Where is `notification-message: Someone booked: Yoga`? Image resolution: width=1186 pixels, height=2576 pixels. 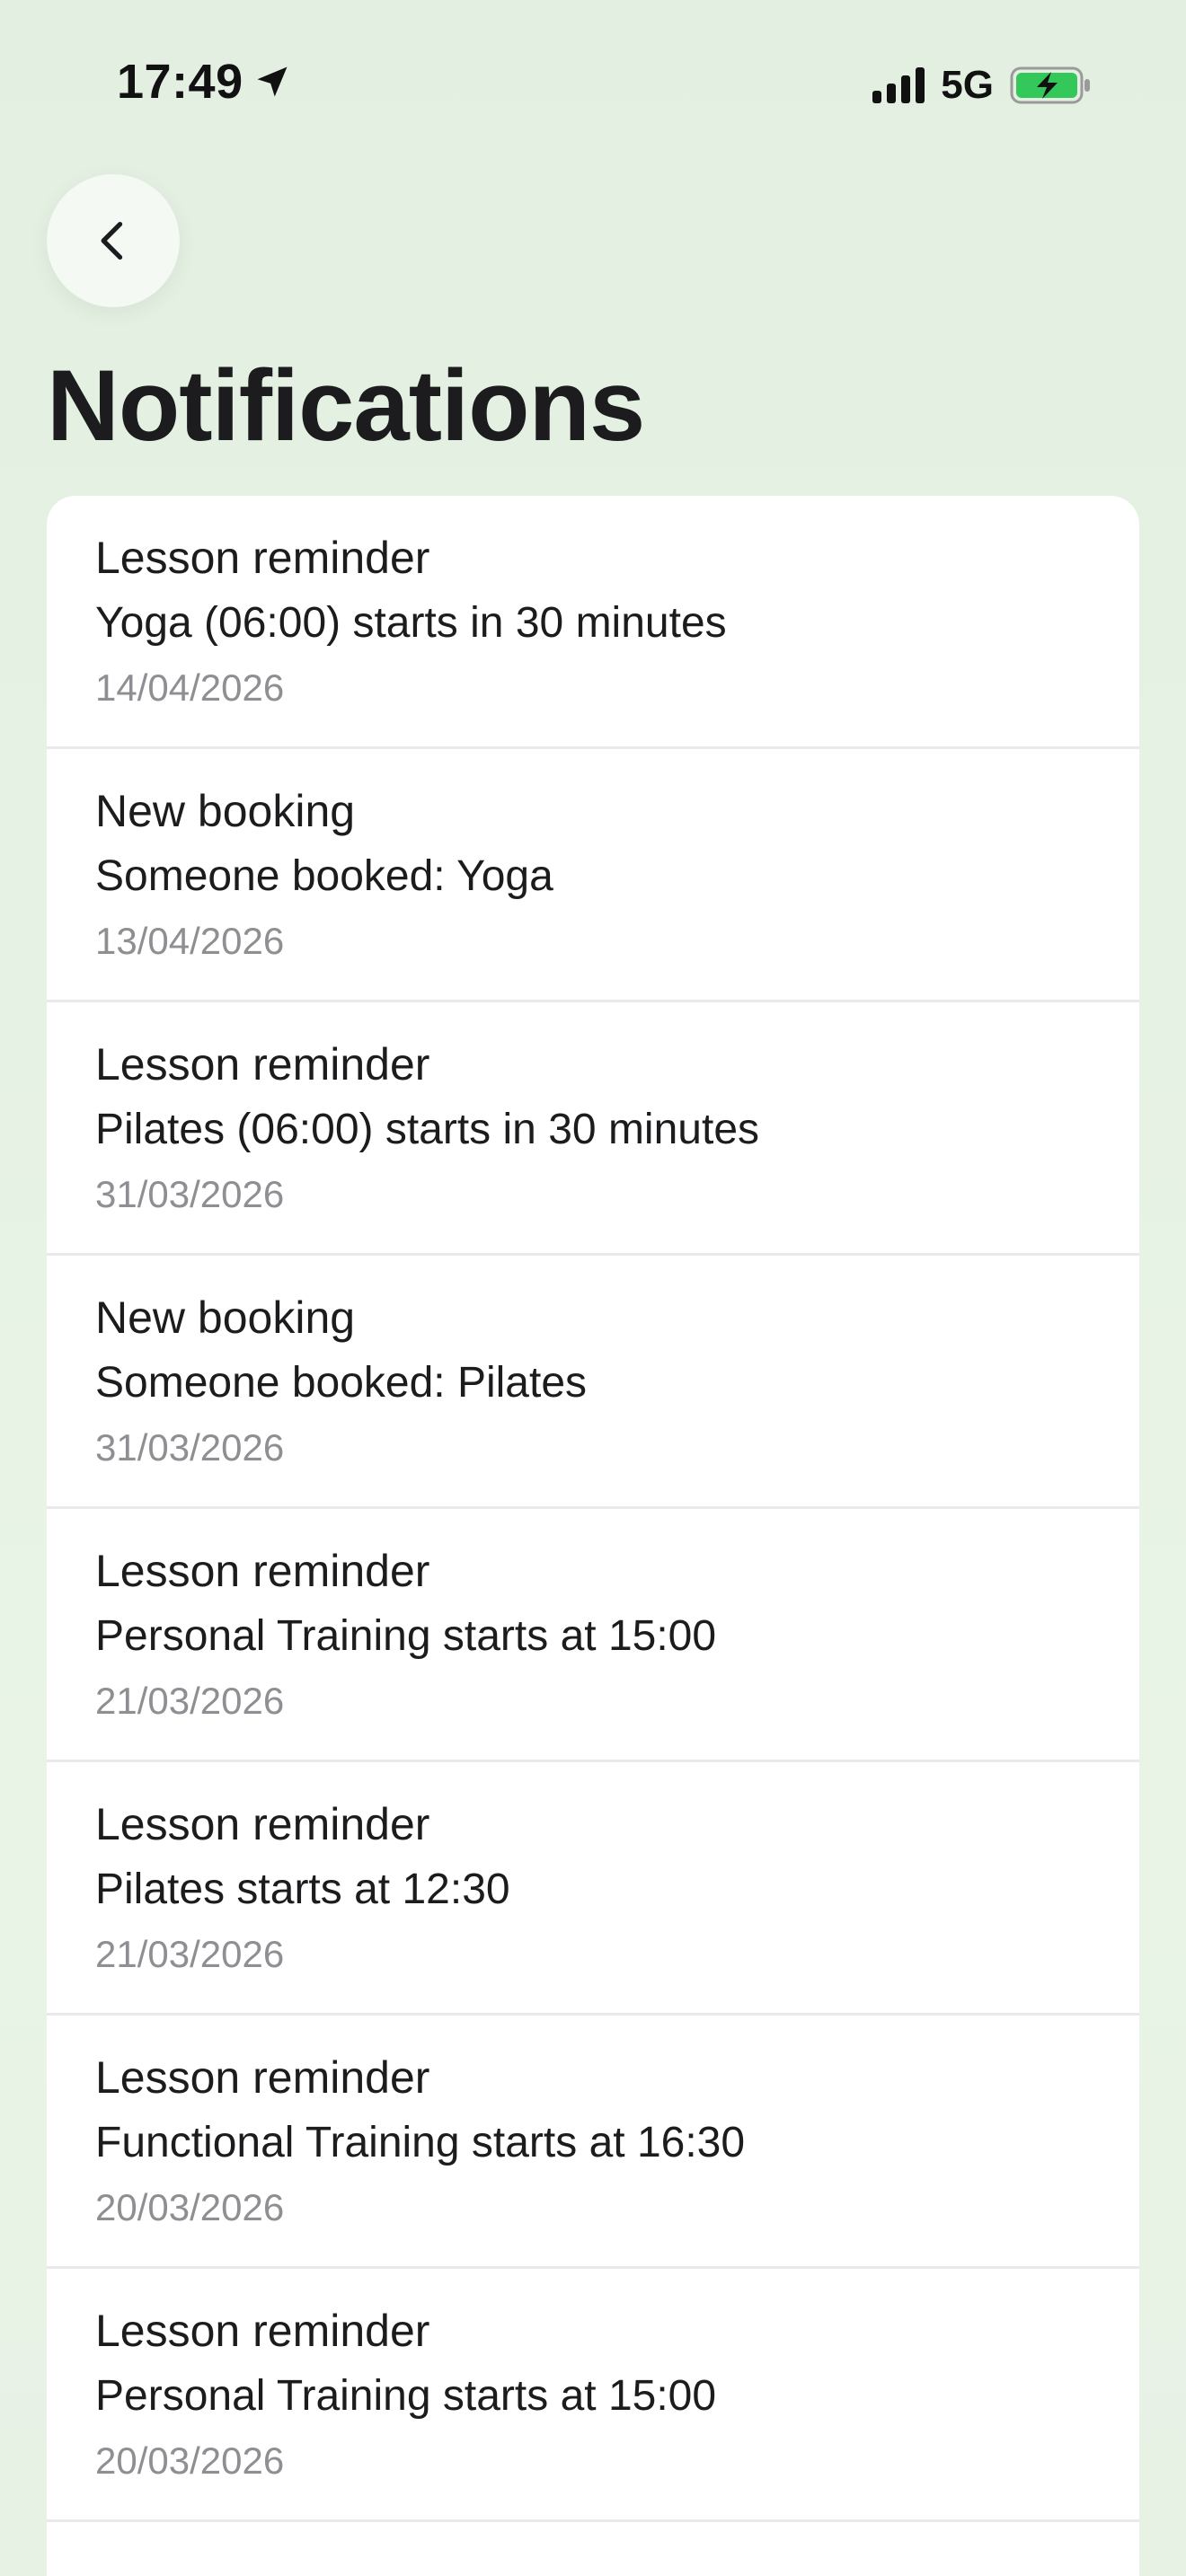 notification-message: Someone booked: Yoga is located at coordinates (324, 876).